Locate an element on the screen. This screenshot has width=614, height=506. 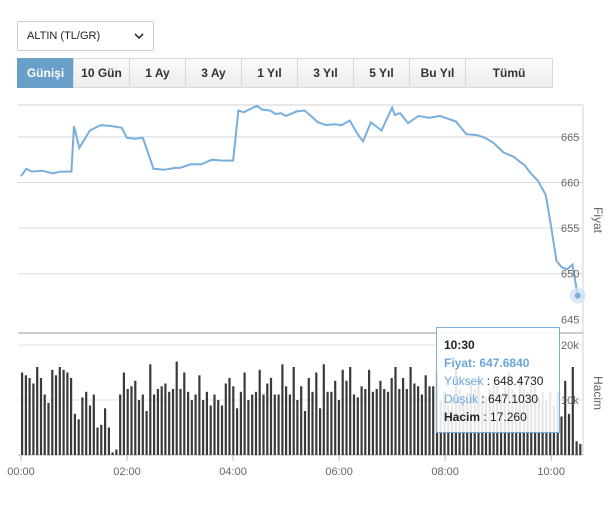
tooltip-low-row: Düşük : 647.1030 is located at coordinates (491, 399).